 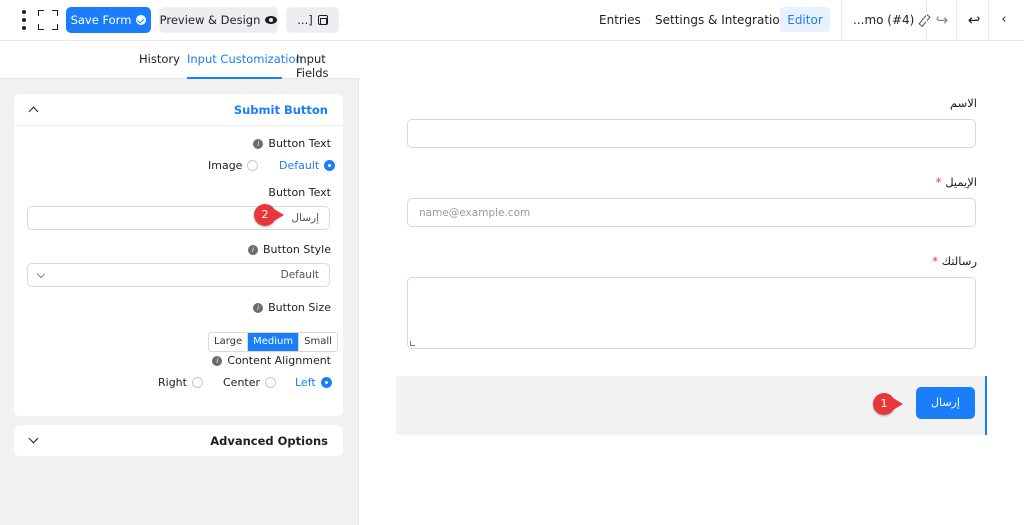 I want to click on radio-right-label: Right, so click(x=172, y=382).